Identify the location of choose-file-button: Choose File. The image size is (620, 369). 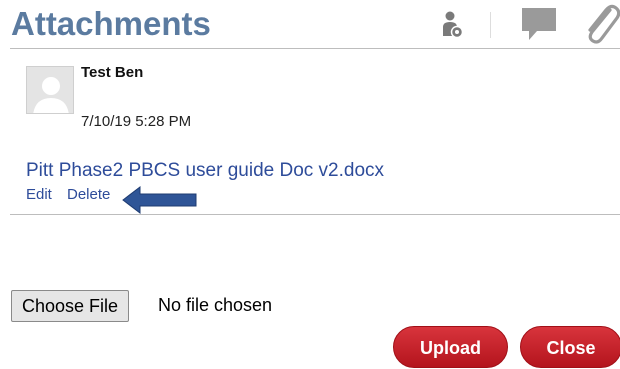
(70, 306).